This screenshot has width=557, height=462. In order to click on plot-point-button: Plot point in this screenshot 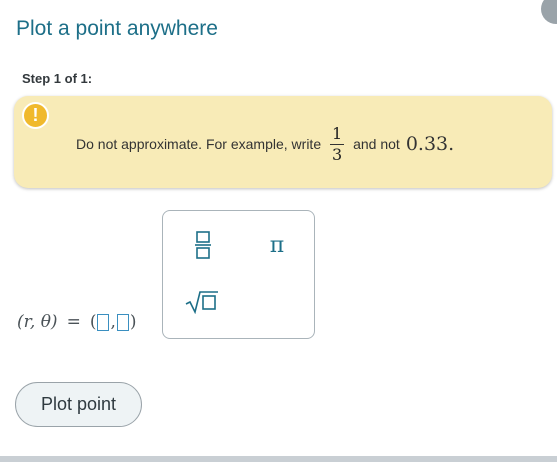, I will do `click(78, 404)`.